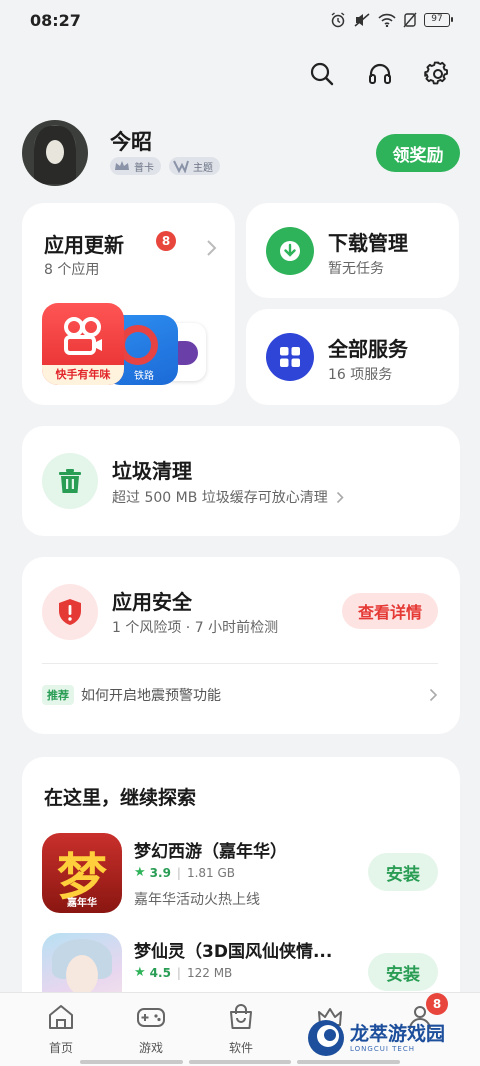 This screenshot has width=480, height=1066. Describe the element at coordinates (55, 20) in the screenshot. I see `status-time: 08:27` at that location.